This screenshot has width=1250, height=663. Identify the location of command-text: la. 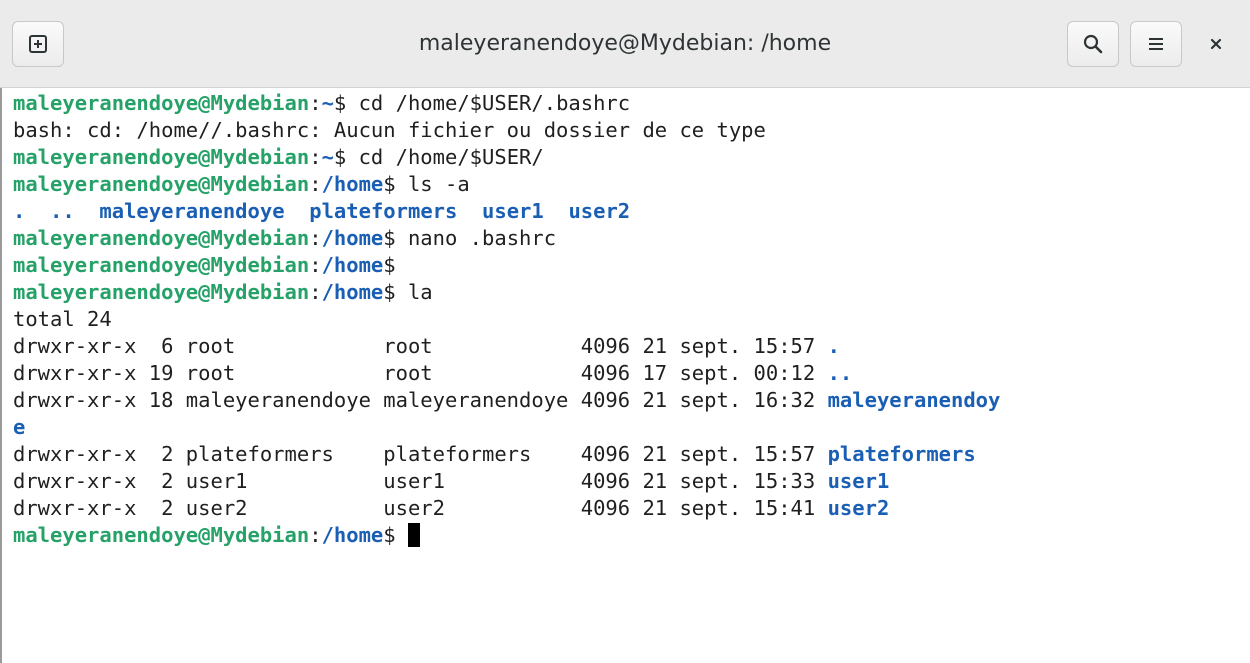
(414, 292).